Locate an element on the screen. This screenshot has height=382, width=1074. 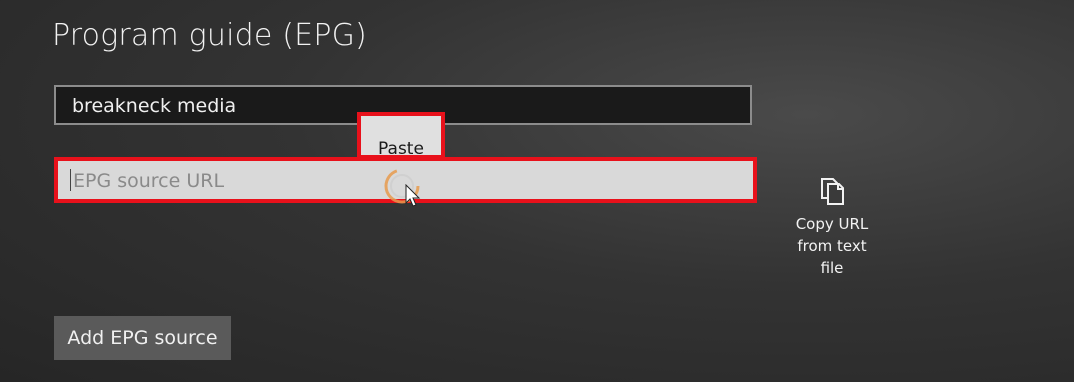
copy-url-label-line: from text is located at coordinates (832, 246).